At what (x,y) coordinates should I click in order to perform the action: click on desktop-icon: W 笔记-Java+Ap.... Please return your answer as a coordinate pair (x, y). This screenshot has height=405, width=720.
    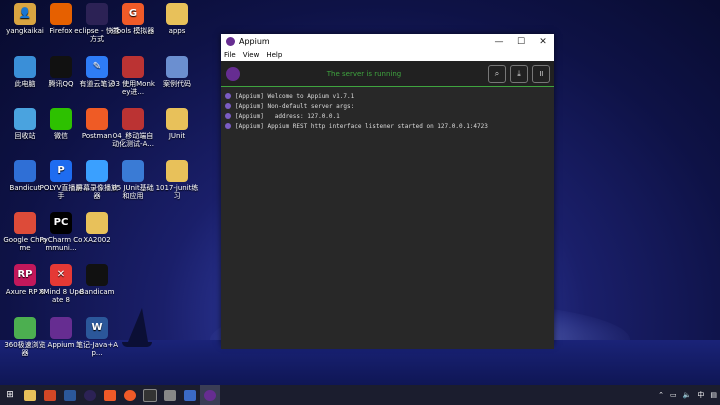
    Looking at the image, I should click on (97, 337).